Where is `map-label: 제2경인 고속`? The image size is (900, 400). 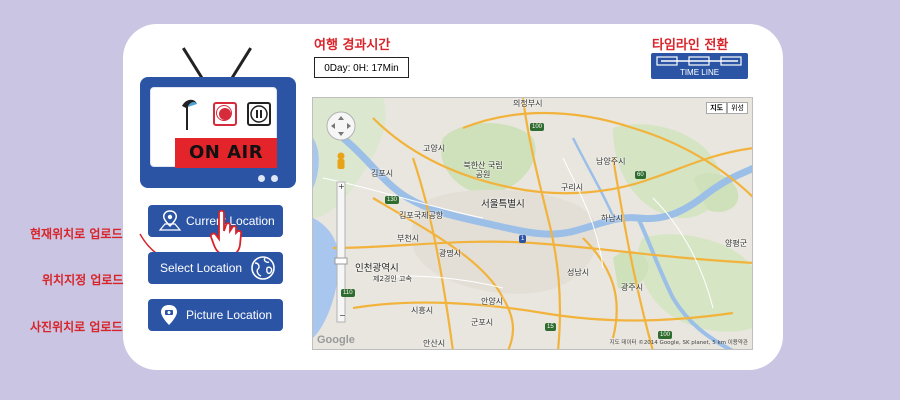 map-label: 제2경인 고속 is located at coordinates (392, 279).